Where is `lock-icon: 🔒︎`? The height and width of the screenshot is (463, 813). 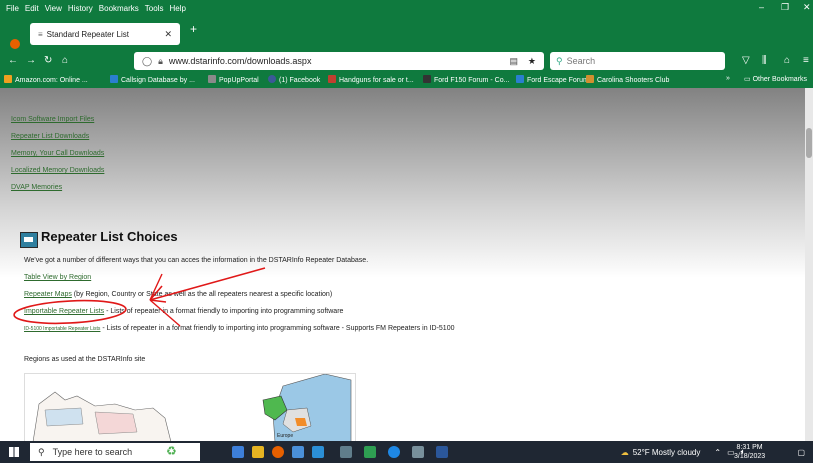
lock-icon: 🔒︎ is located at coordinates (160, 61).